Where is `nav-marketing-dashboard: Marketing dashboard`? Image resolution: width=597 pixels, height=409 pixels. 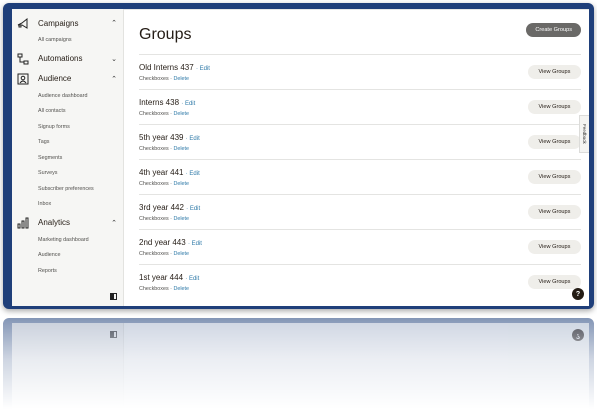
nav-marketing-dashboard: Marketing dashboard is located at coordinates (67, 241).